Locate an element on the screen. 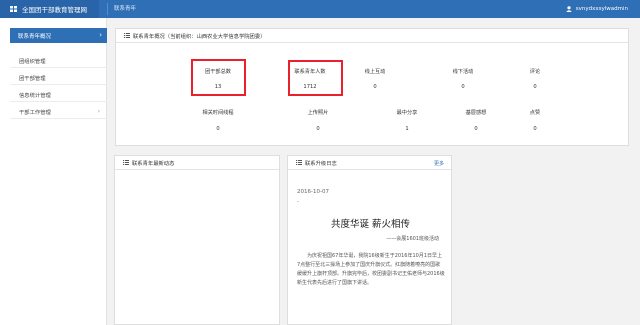 This screenshot has width=640, height=325. stat-label: 基层感想 is located at coordinates (476, 113).